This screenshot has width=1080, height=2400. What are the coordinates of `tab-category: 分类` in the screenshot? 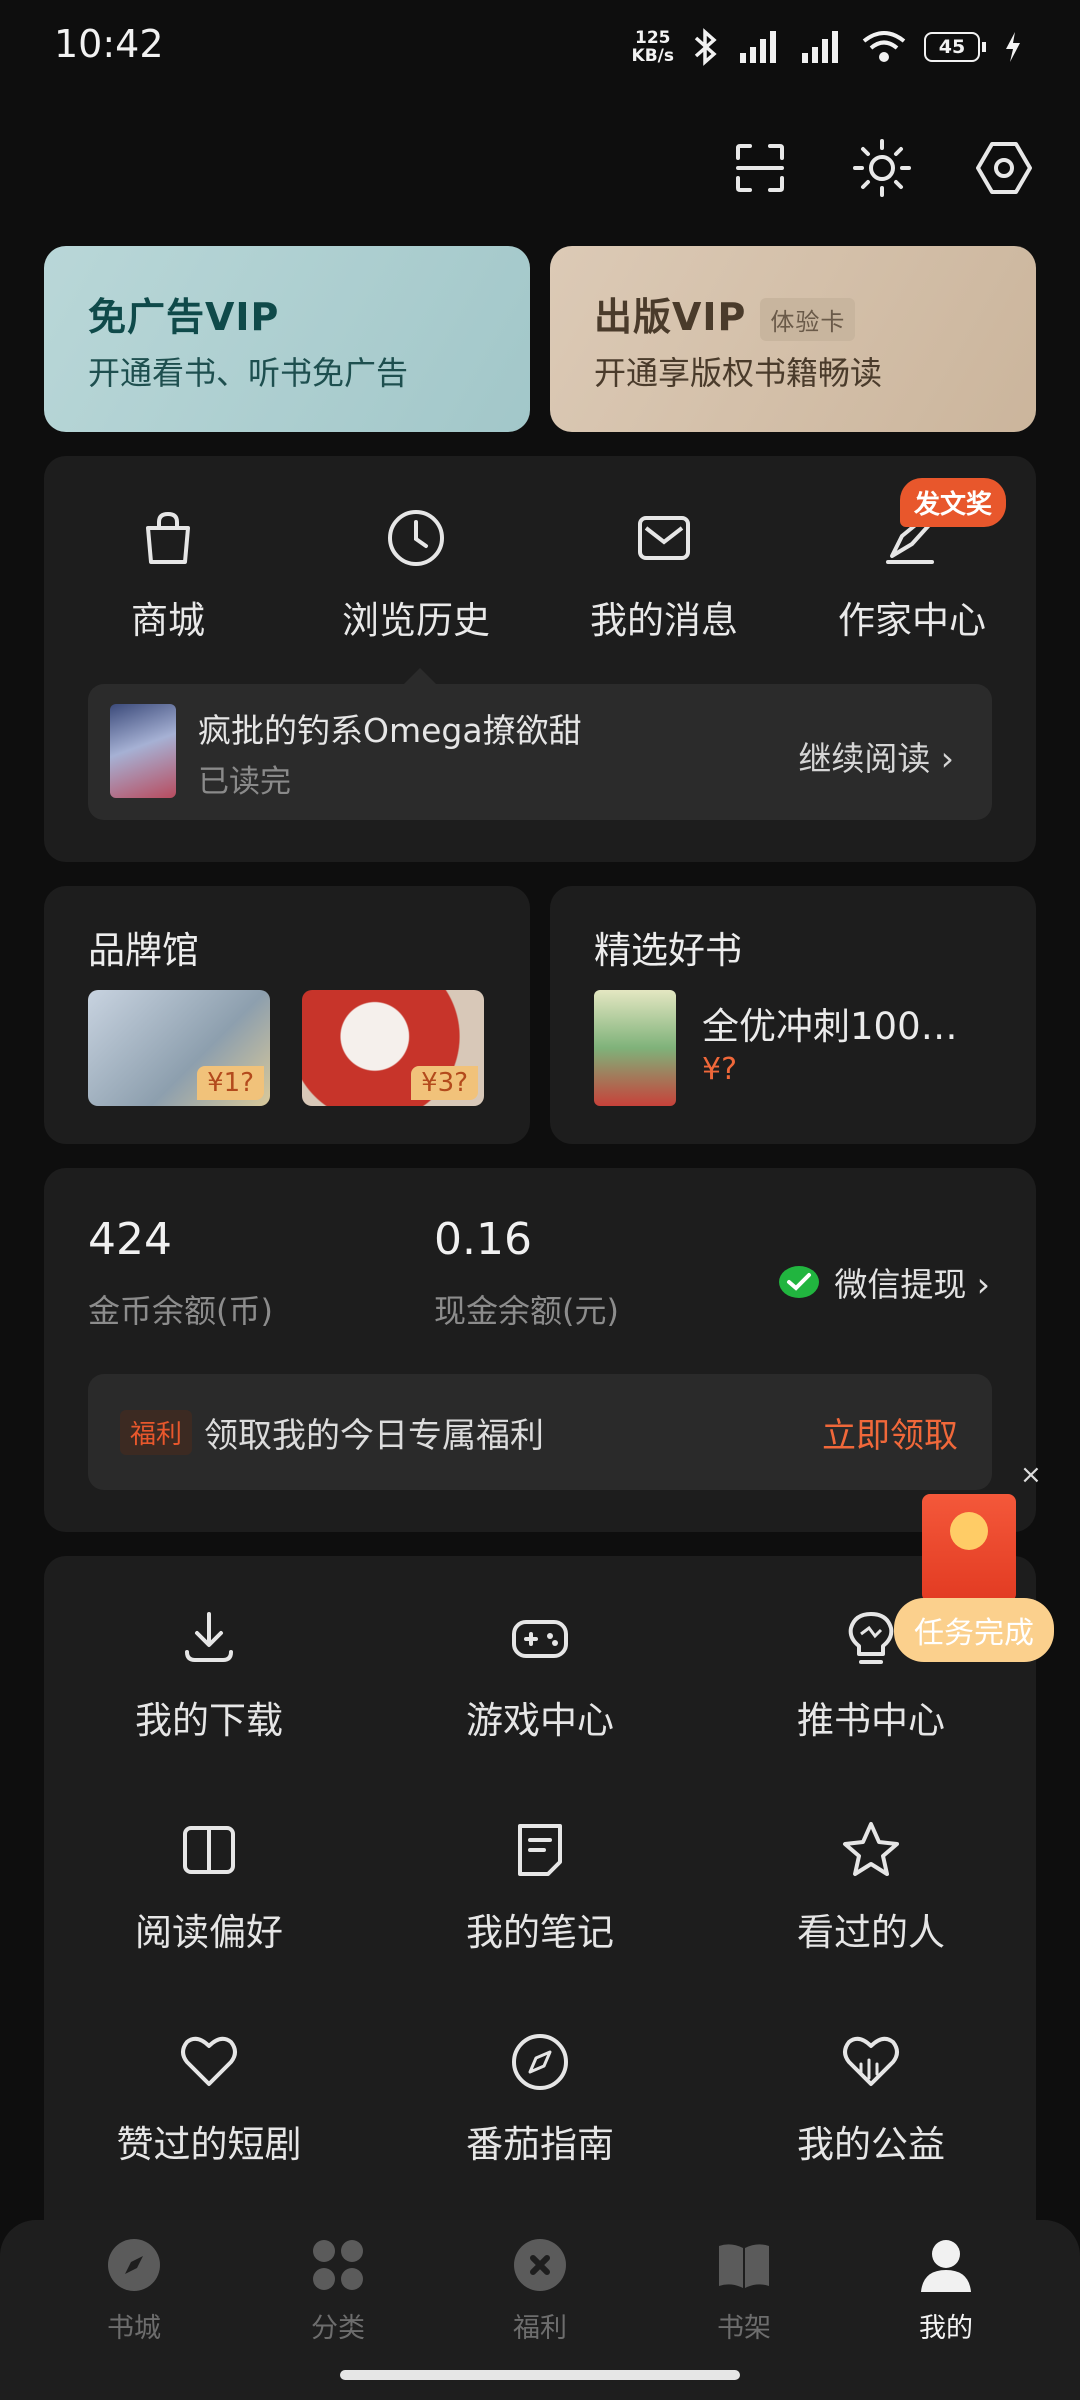 It's located at (338, 2290).